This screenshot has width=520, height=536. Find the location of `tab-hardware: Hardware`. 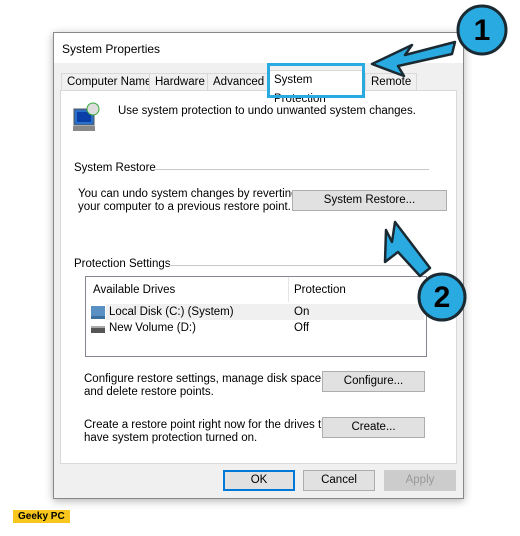

tab-hardware: Hardware is located at coordinates (180, 81).